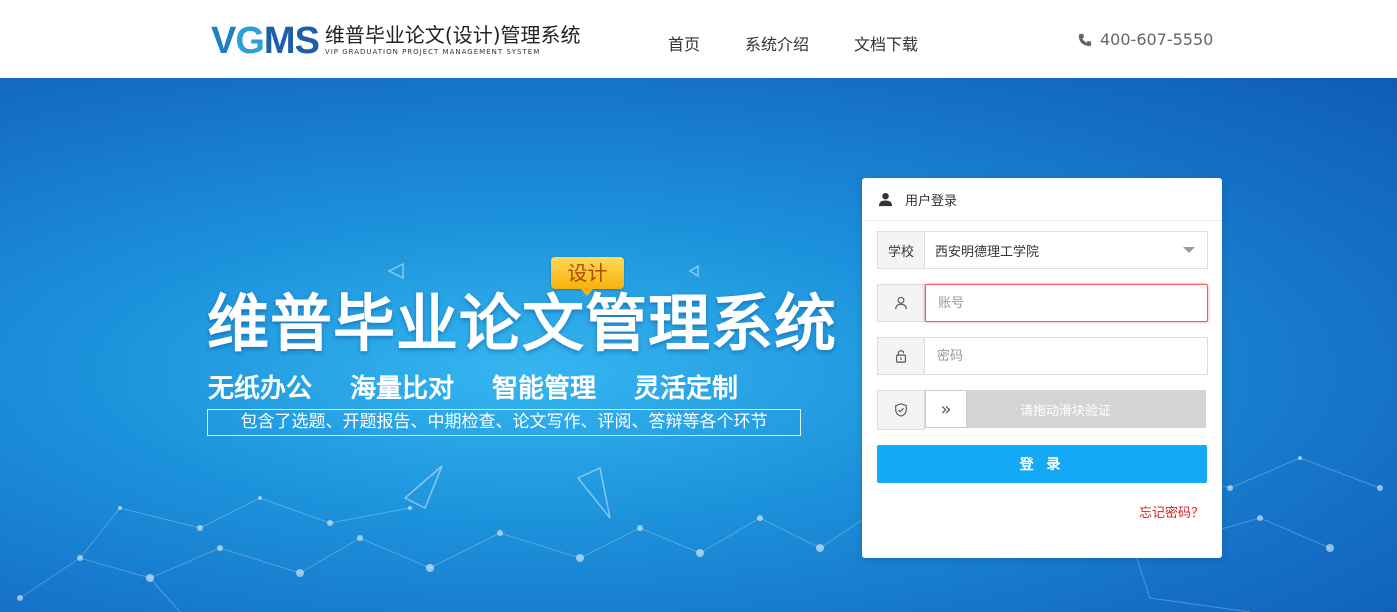 The width and height of the screenshot is (1397, 612). What do you see at coordinates (885, 199) in the screenshot?
I see `user-icon` at bounding box center [885, 199].